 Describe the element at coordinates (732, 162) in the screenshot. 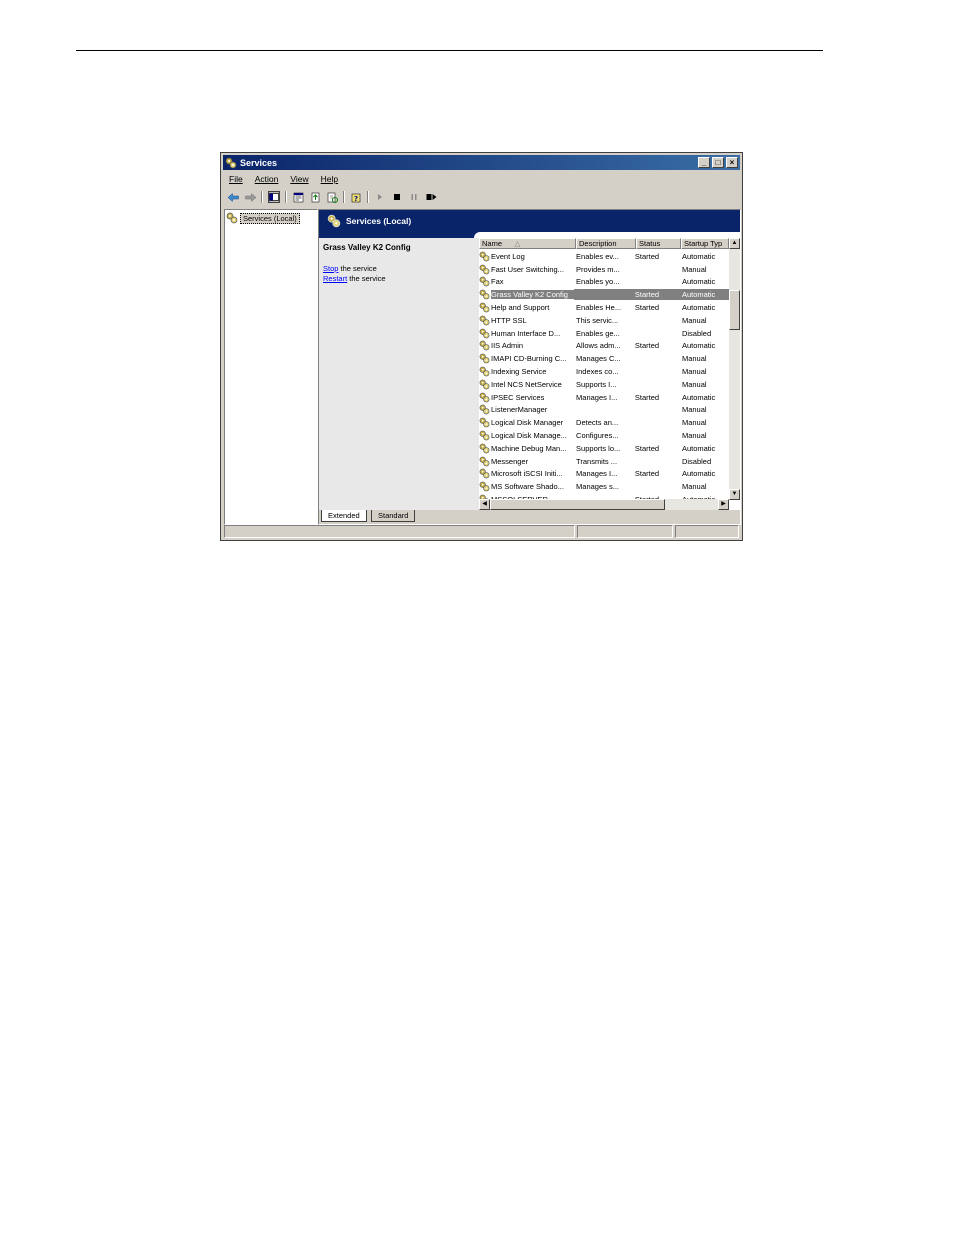

I see `close-button: ×` at that location.